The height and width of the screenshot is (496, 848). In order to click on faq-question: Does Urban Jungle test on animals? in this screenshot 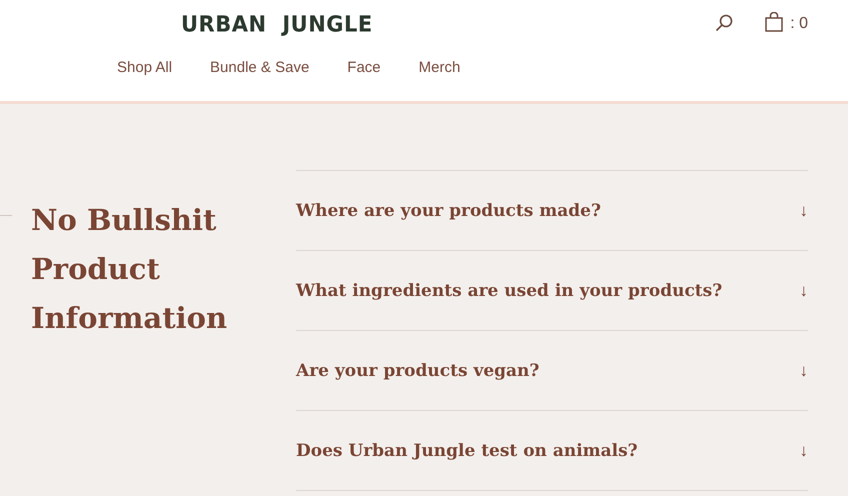, I will do `click(467, 450)`.